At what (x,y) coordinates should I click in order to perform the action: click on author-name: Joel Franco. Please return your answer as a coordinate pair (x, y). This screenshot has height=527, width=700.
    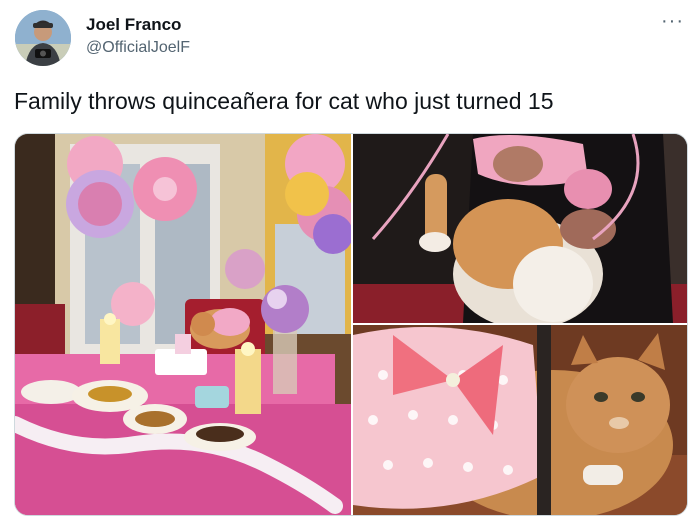
    Looking at the image, I should click on (133, 25).